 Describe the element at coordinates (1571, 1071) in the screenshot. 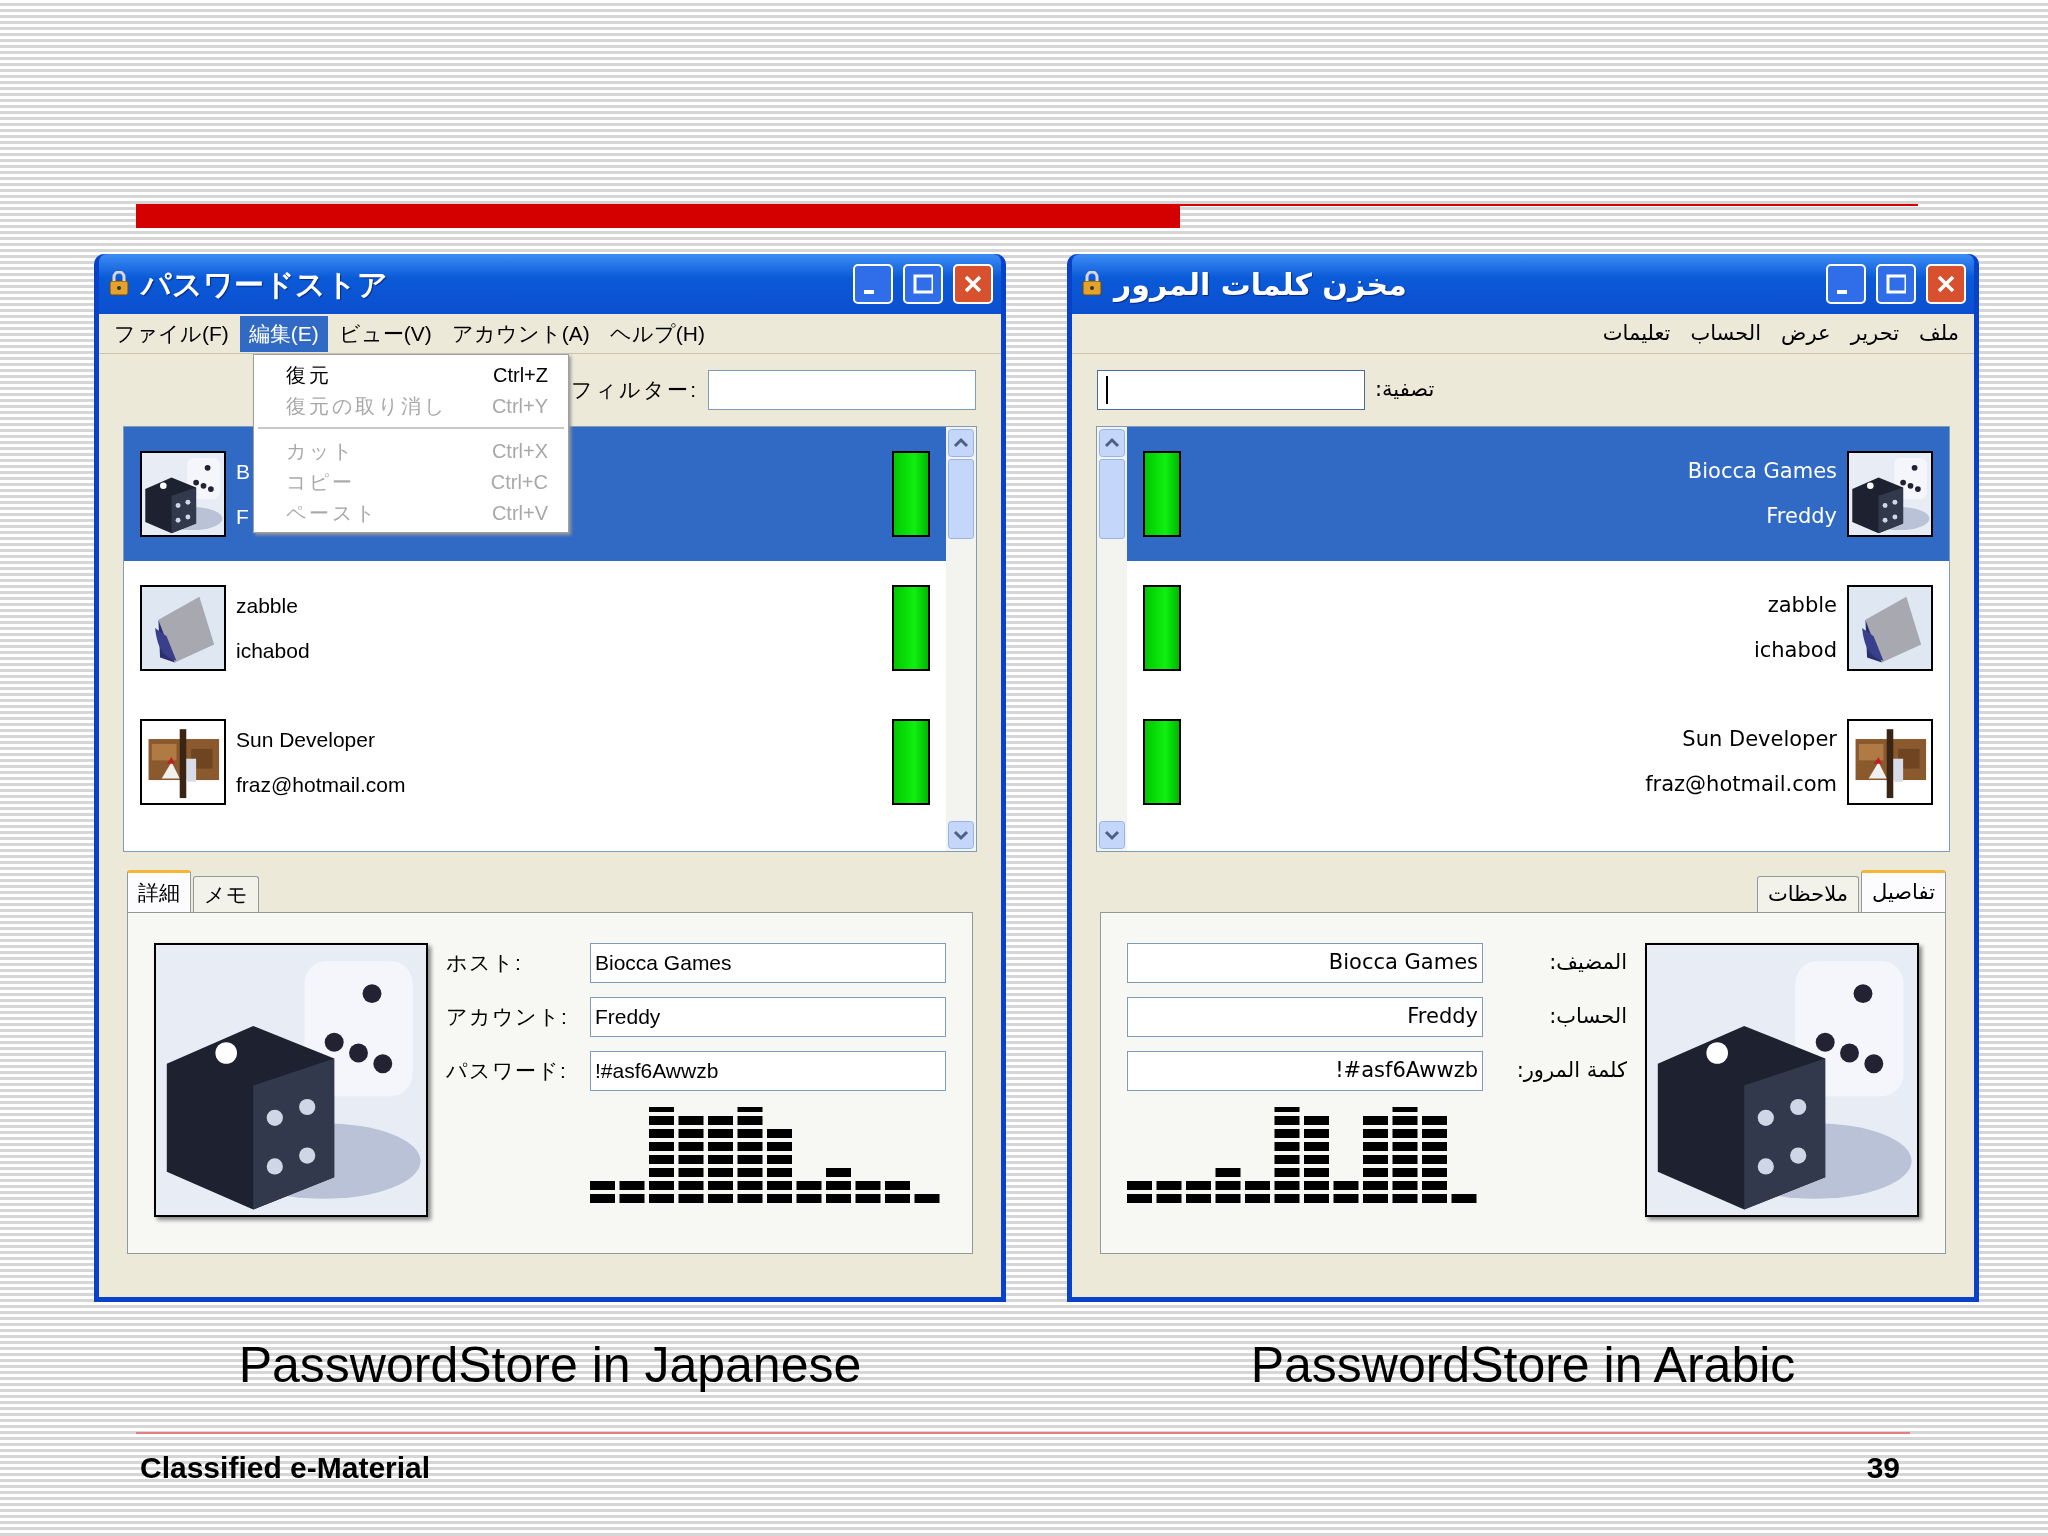

I see `field-label: كلمة المرور:` at that location.